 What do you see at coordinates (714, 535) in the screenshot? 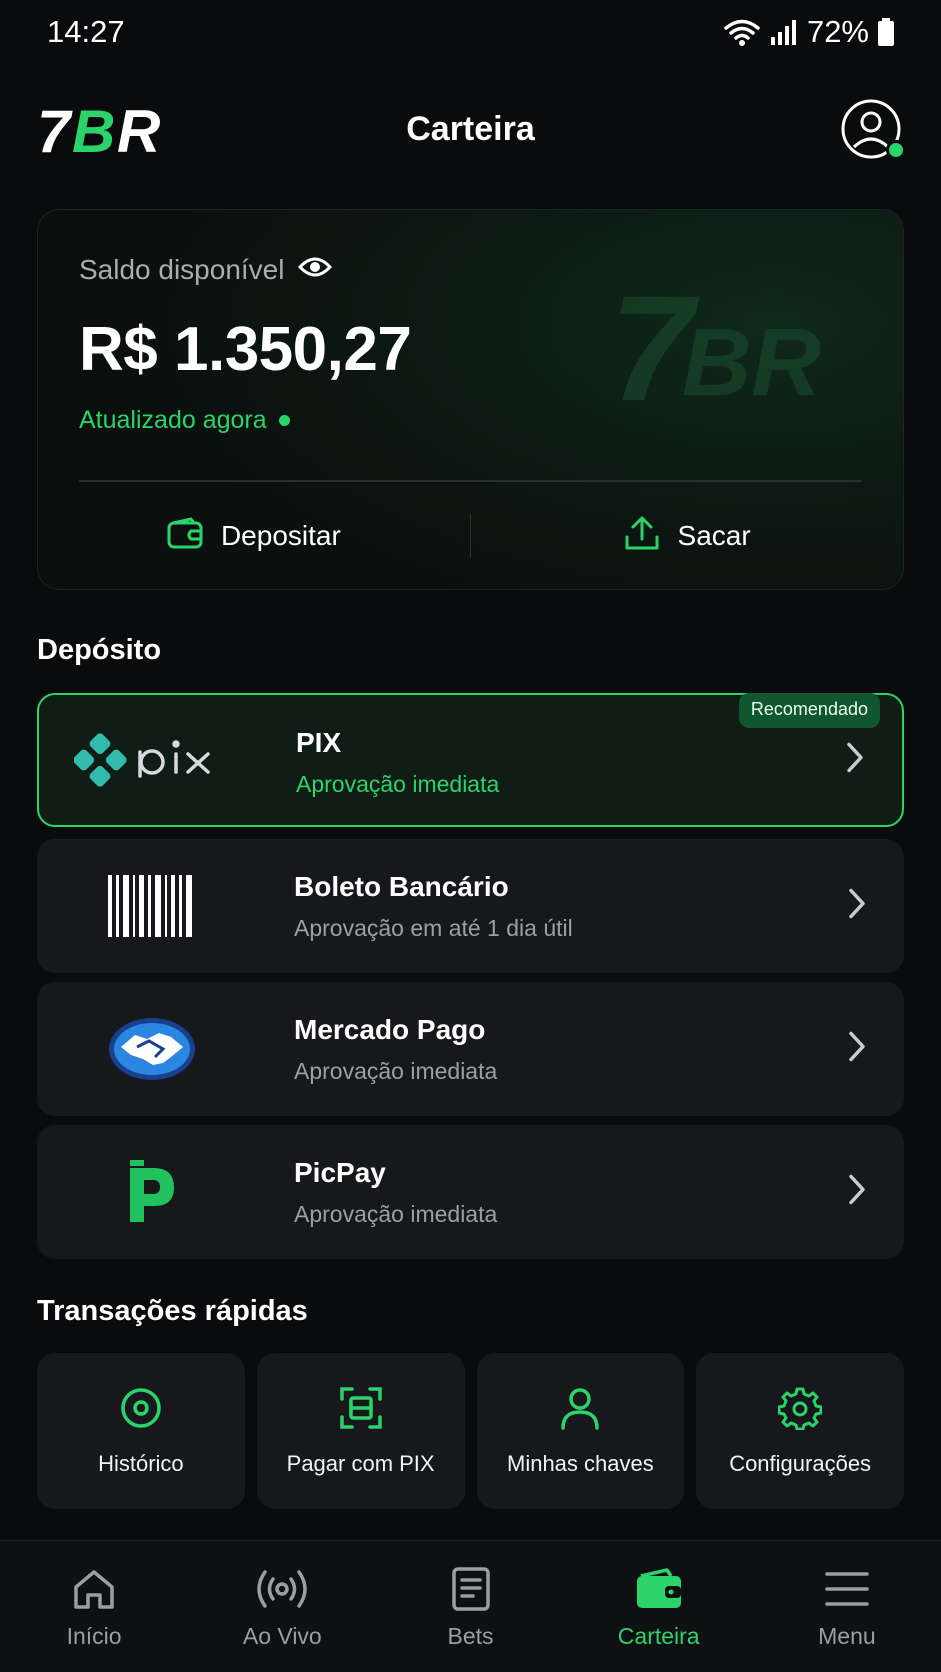
I see `withdraw-label: Sacar` at bounding box center [714, 535].